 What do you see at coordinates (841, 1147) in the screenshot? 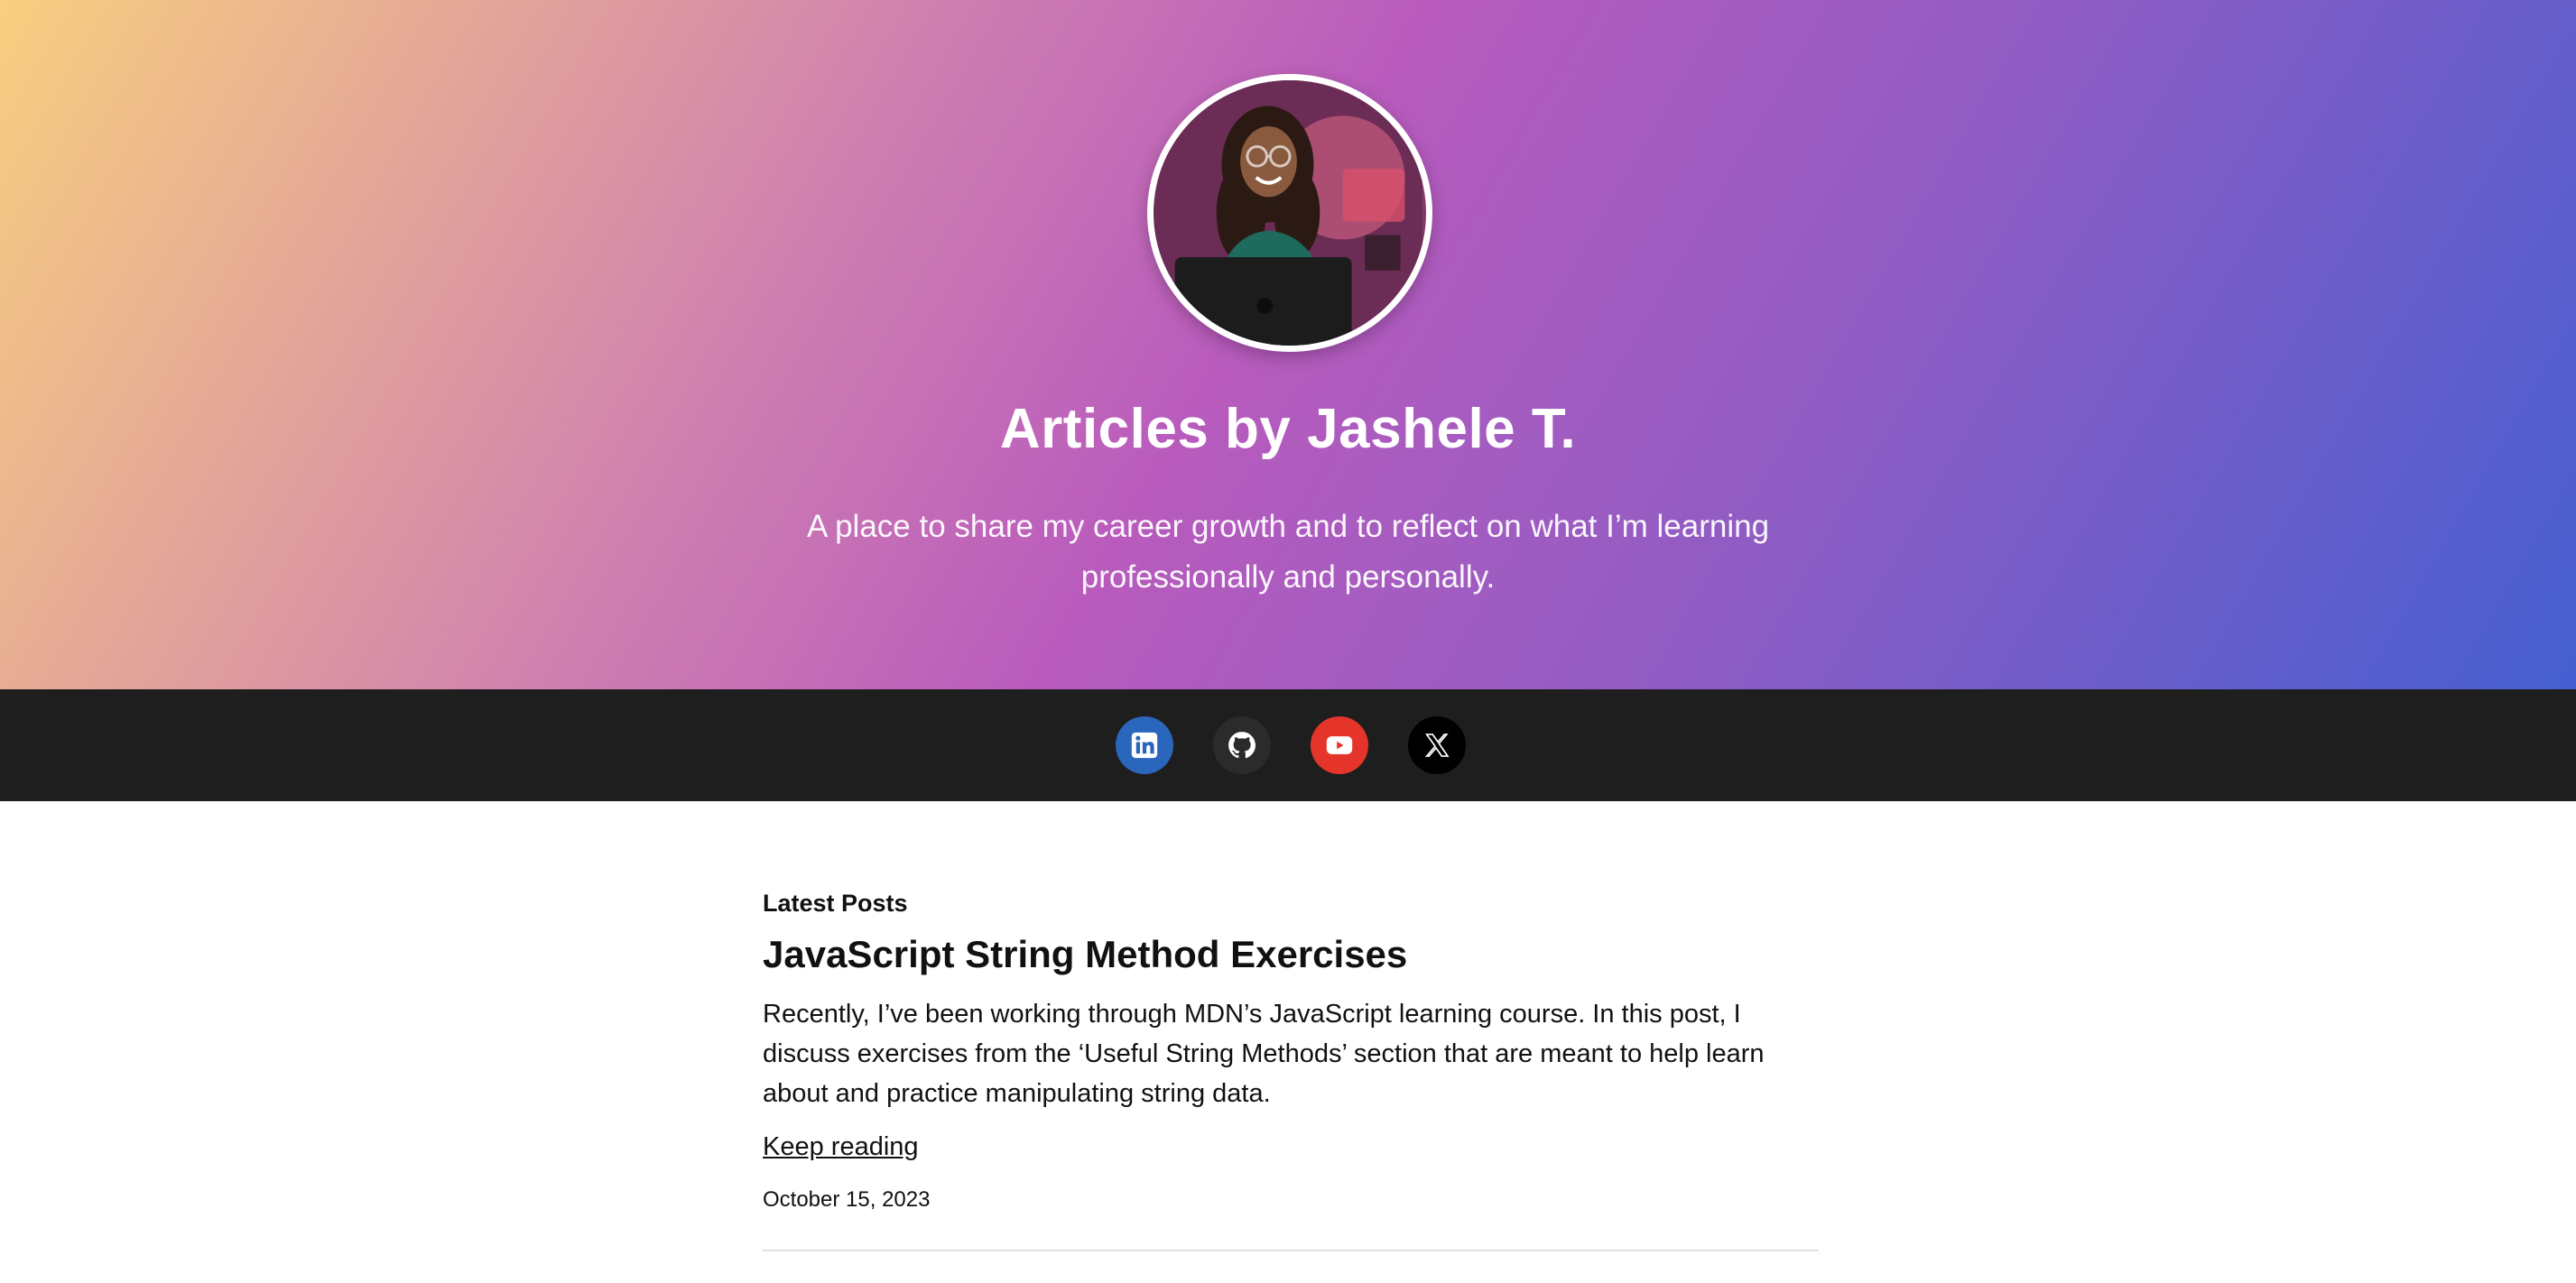
I see `keep-reading-link: Keep reading` at bounding box center [841, 1147].